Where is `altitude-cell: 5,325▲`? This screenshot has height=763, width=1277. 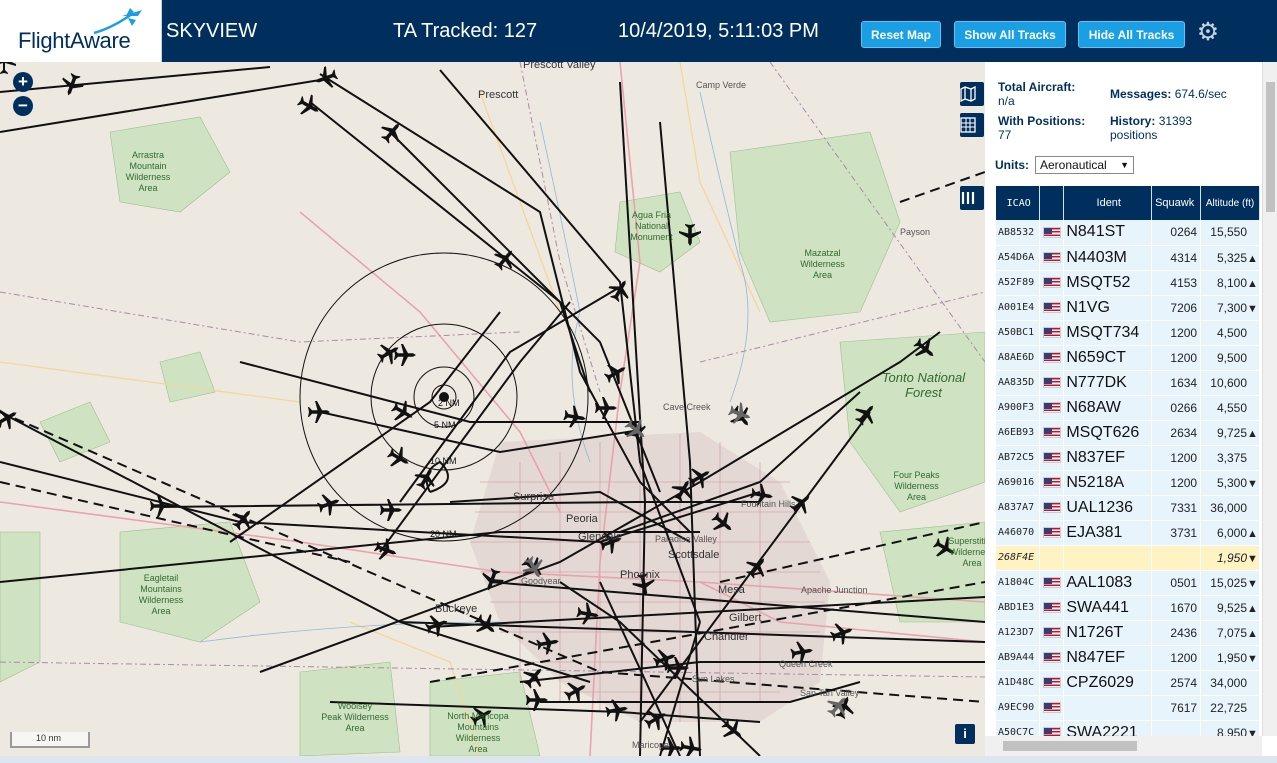
altitude-cell: 5,325▲ is located at coordinates (1230, 258).